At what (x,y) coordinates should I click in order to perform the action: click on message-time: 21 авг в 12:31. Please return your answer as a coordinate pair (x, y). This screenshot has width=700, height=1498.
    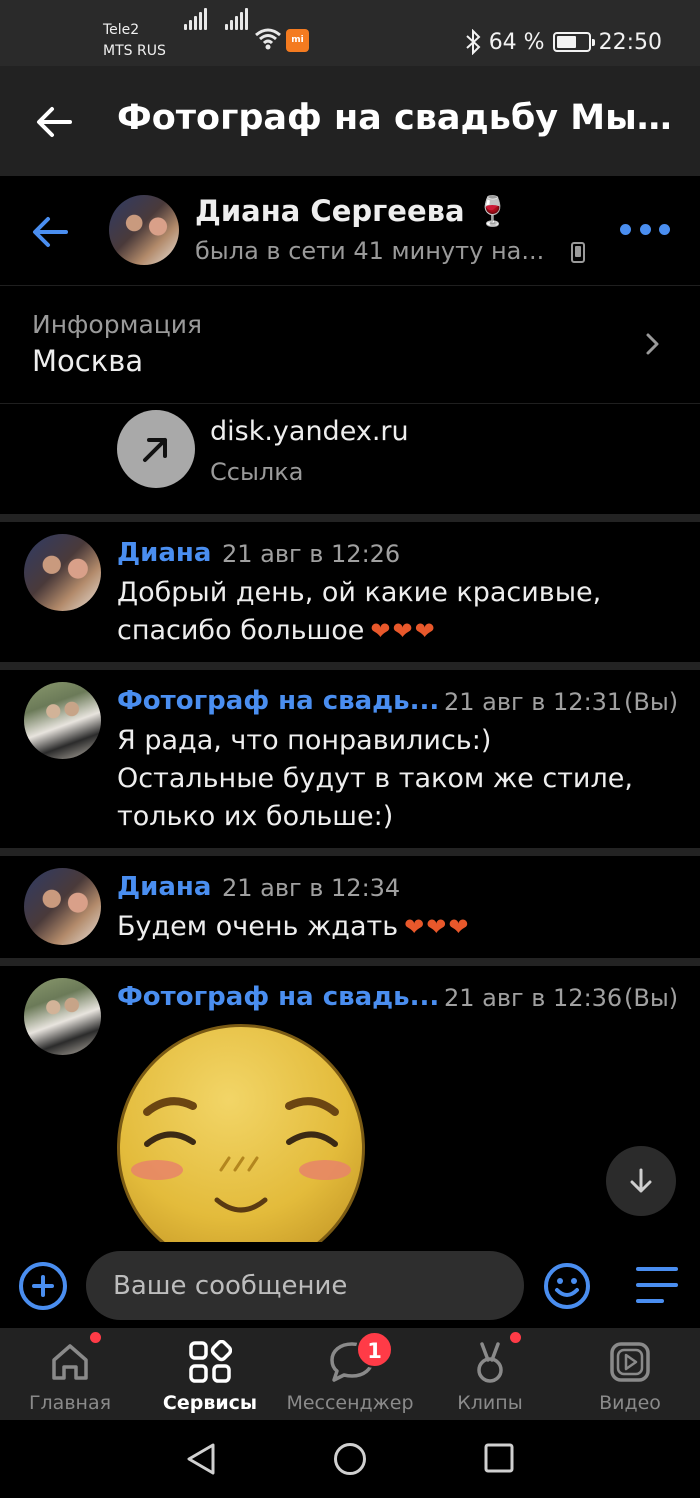
    Looking at the image, I should click on (533, 702).